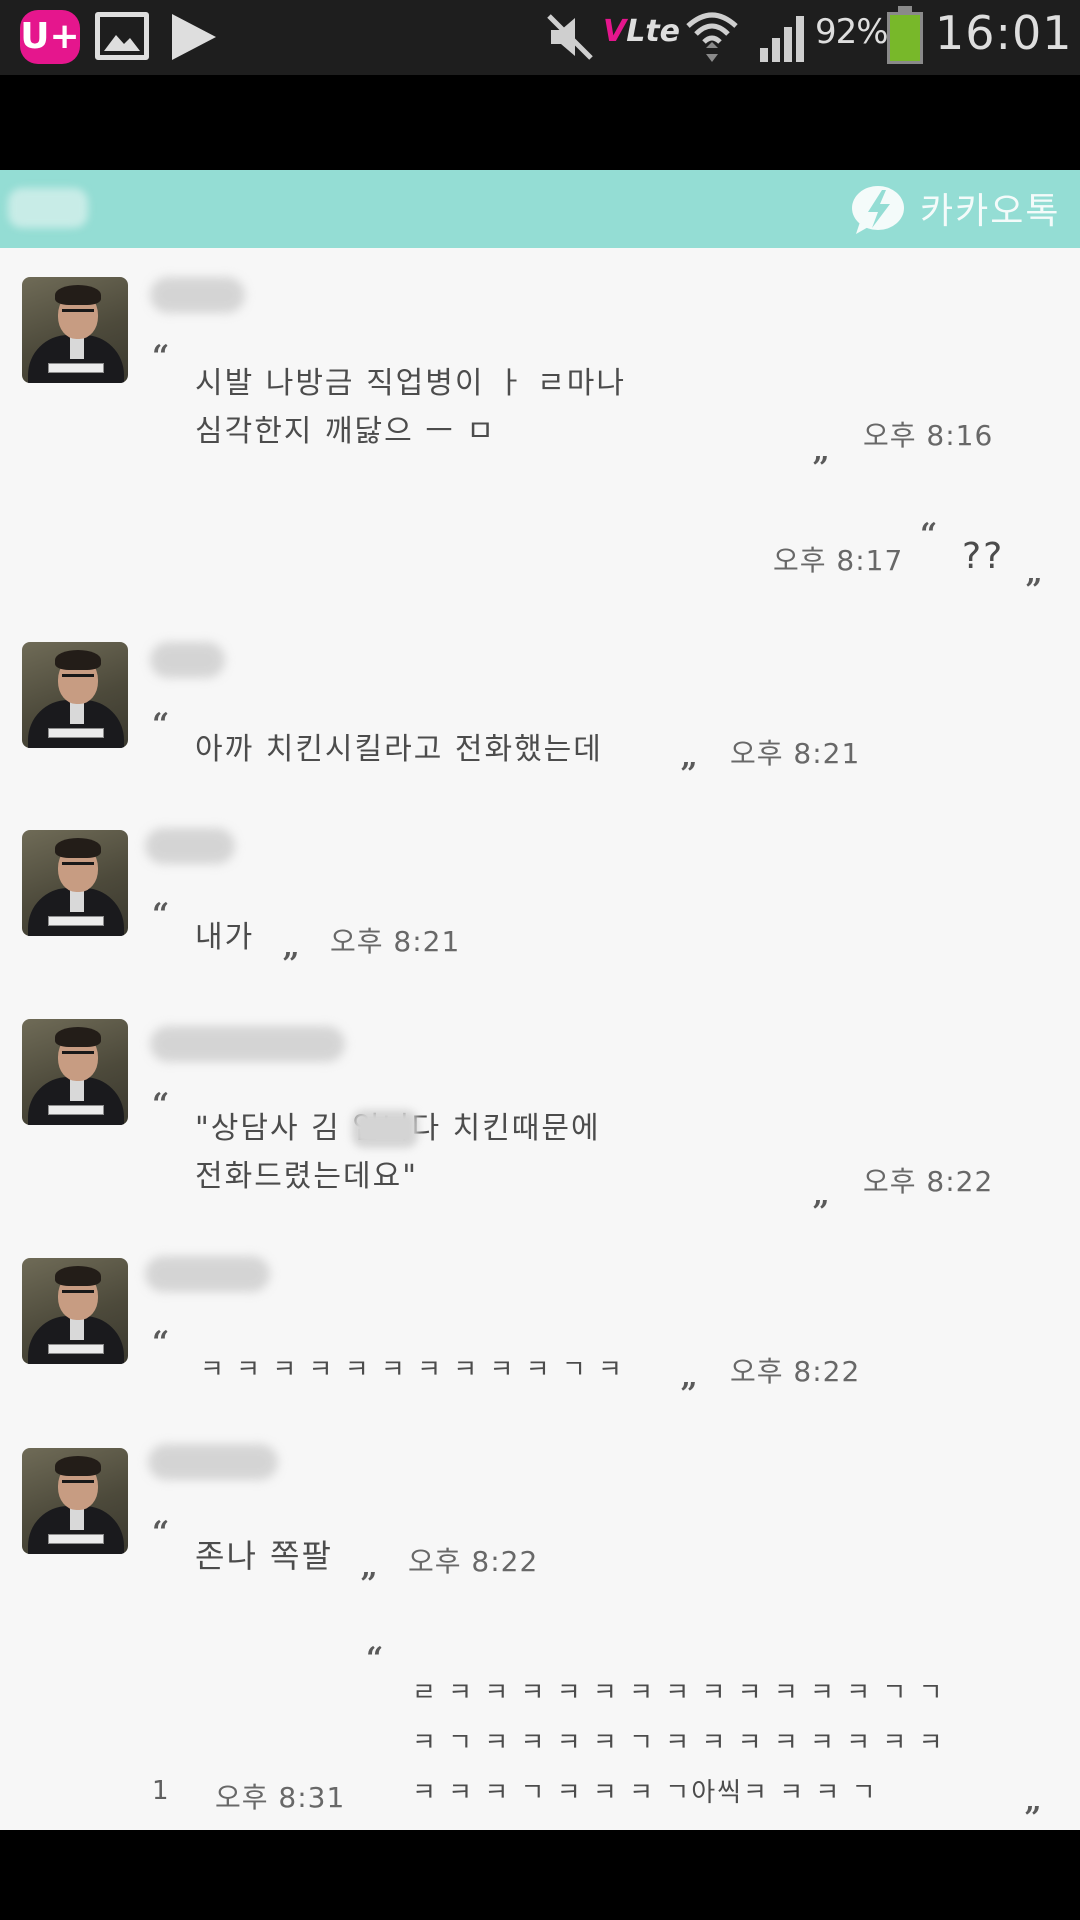 The image size is (1080, 1920). Describe the element at coordinates (385, 1129) in the screenshot. I see `redacted-name` at that location.